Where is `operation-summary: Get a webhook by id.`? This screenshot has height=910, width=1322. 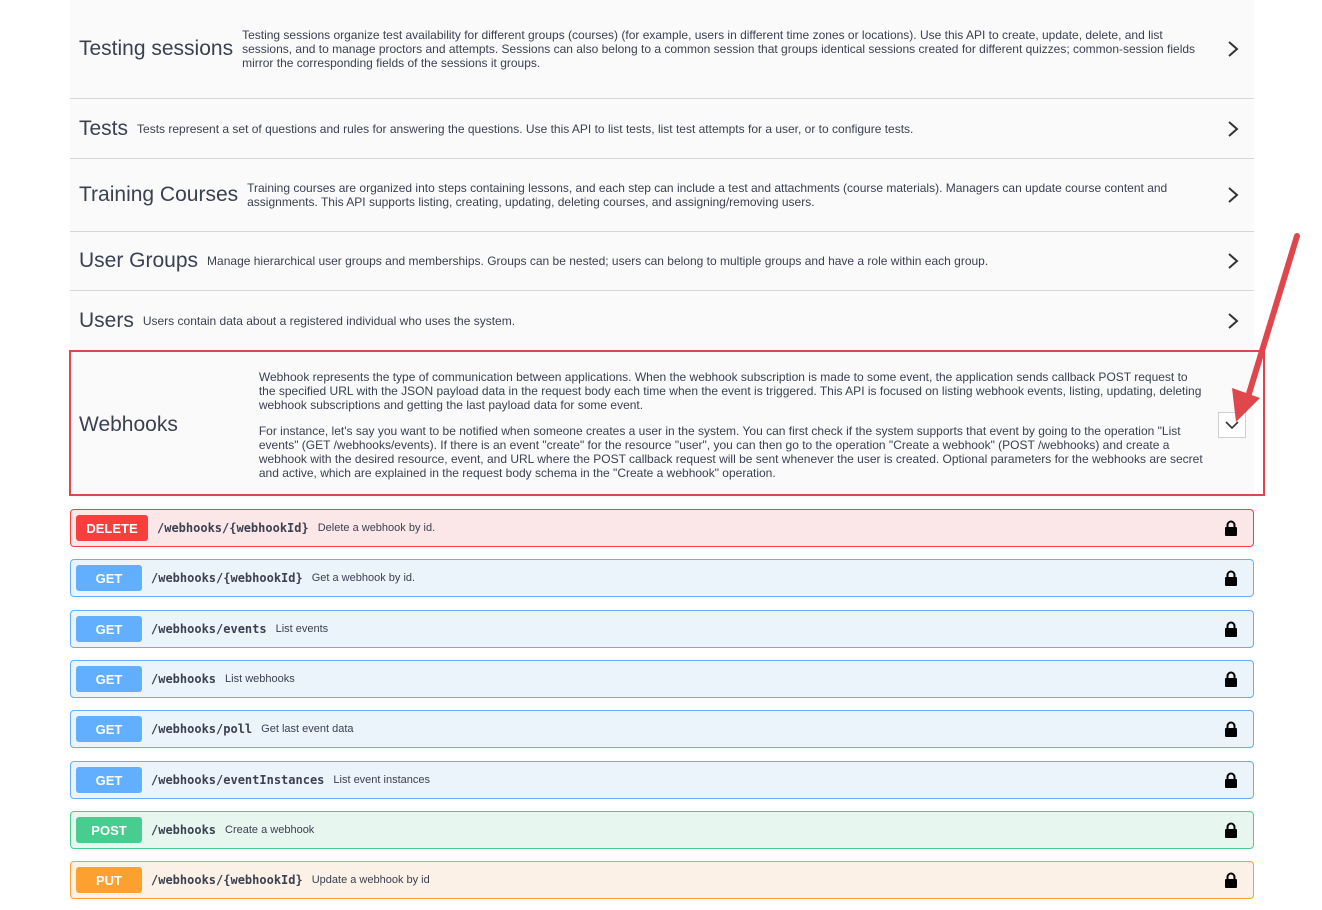
operation-summary: Get a webhook by id. is located at coordinates (363, 578).